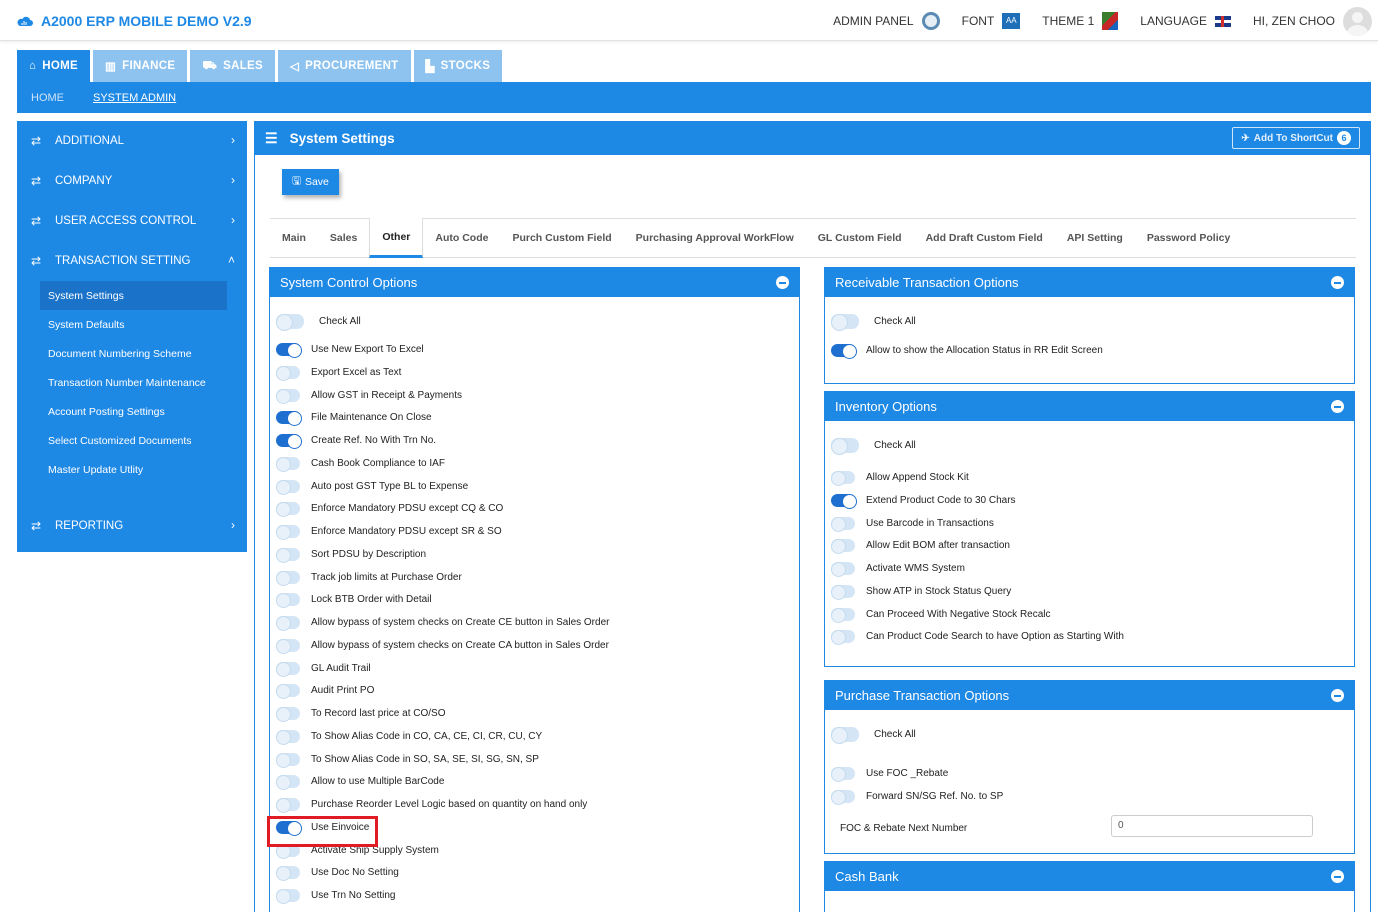  I want to click on tab-other: Other, so click(396, 238).